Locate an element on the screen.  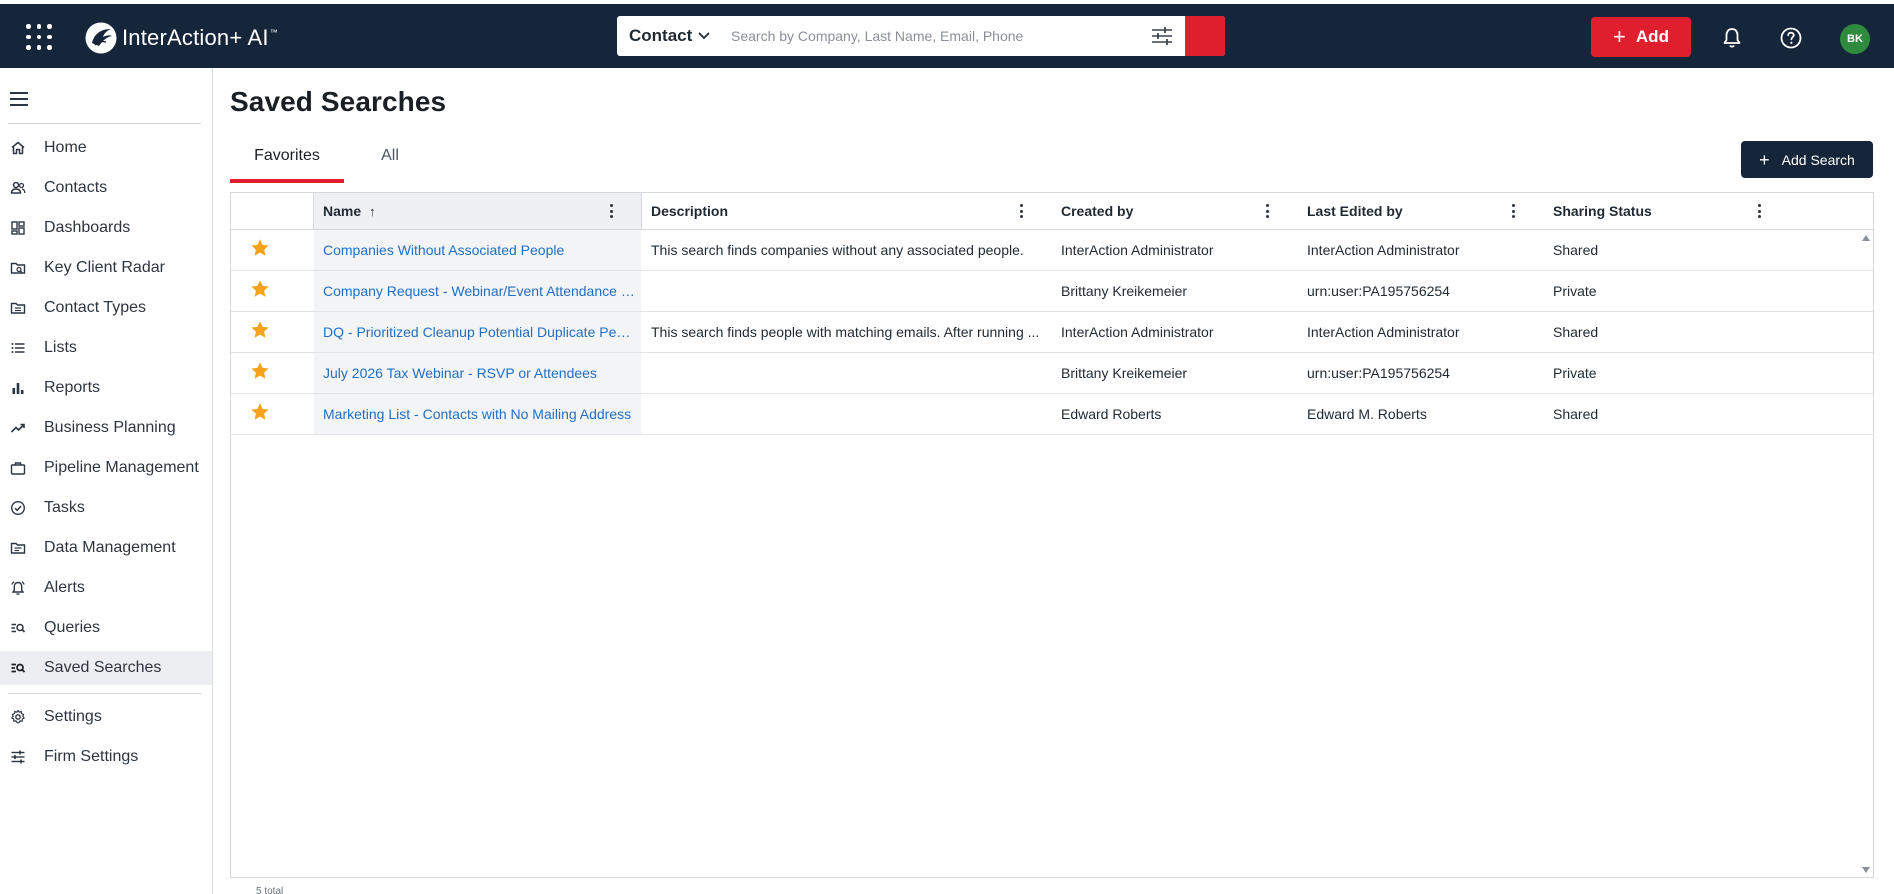
sidebar-item-label: Dashboards is located at coordinates (87, 227).